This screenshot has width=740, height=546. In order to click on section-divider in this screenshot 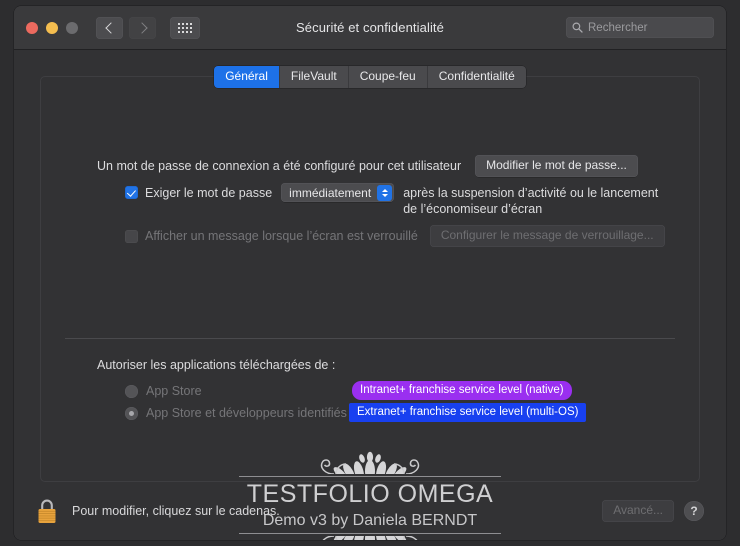, I will do `click(370, 338)`.